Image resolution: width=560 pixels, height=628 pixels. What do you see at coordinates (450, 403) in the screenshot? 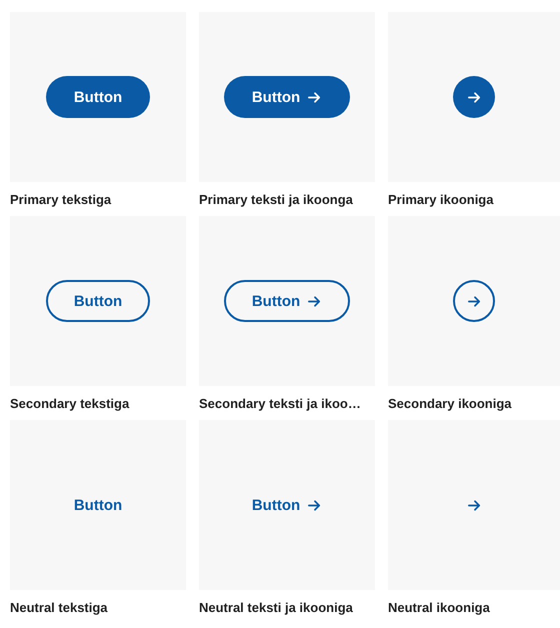
I see `example-caption: Secondary ikooniga` at bounding box center [450, 403].